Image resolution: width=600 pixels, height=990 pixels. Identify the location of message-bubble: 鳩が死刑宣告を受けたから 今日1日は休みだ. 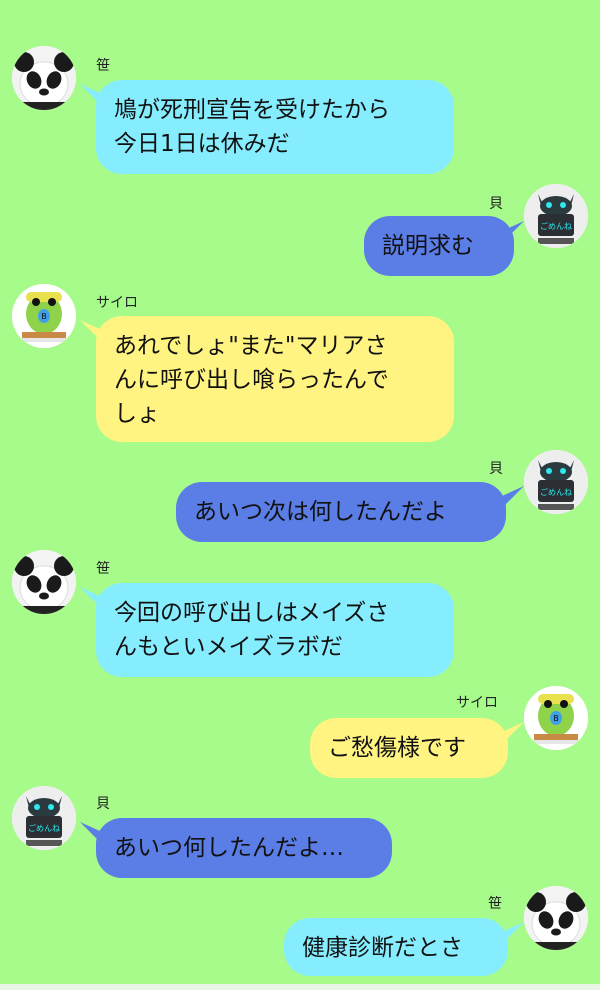
(275, 127).